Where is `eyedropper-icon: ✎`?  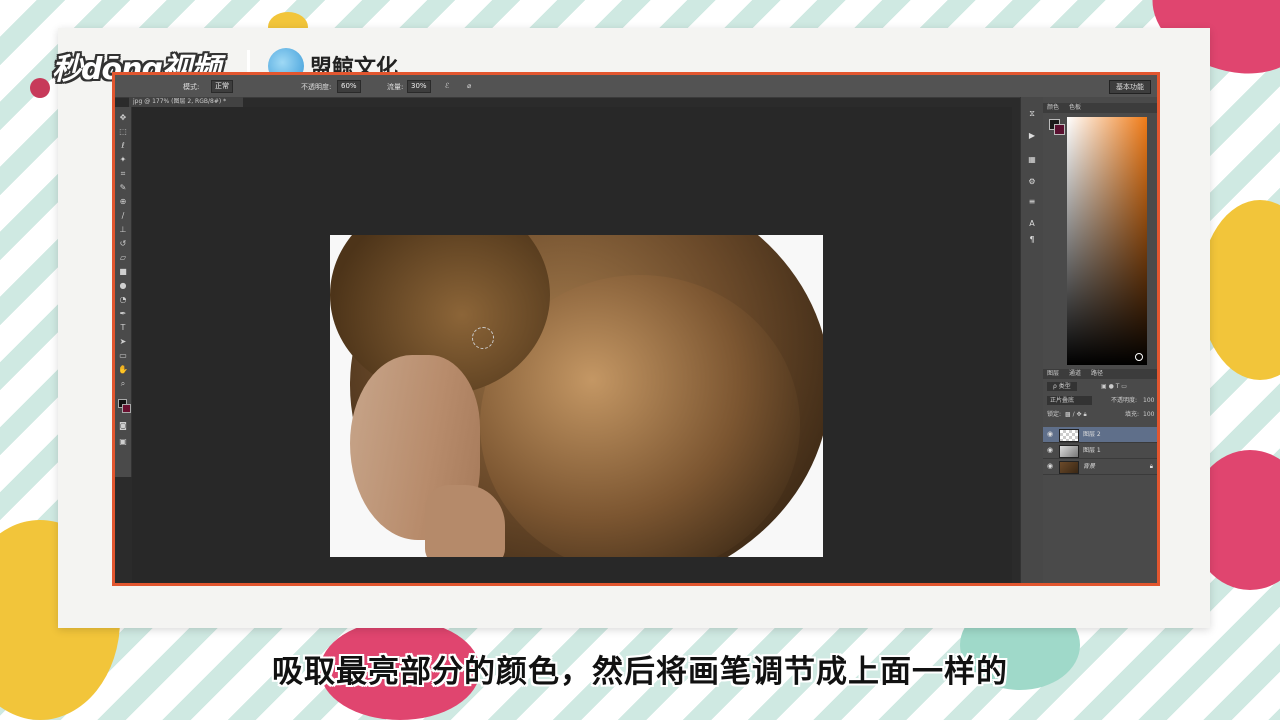
eyedropper-icon: ✎ is located at coordinates (123, 188).